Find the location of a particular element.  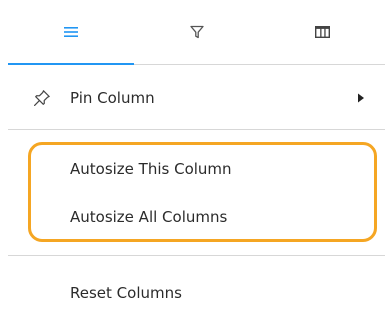

menu-lines-icon is located at coordinates (70, 32).